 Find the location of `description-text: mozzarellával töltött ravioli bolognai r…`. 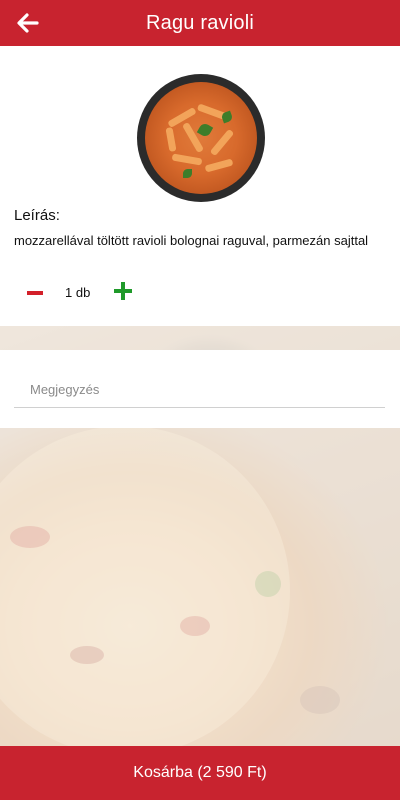

description-text: mozzarellával töltött ravioli bolognai r… is located at coordinates (191, 240).